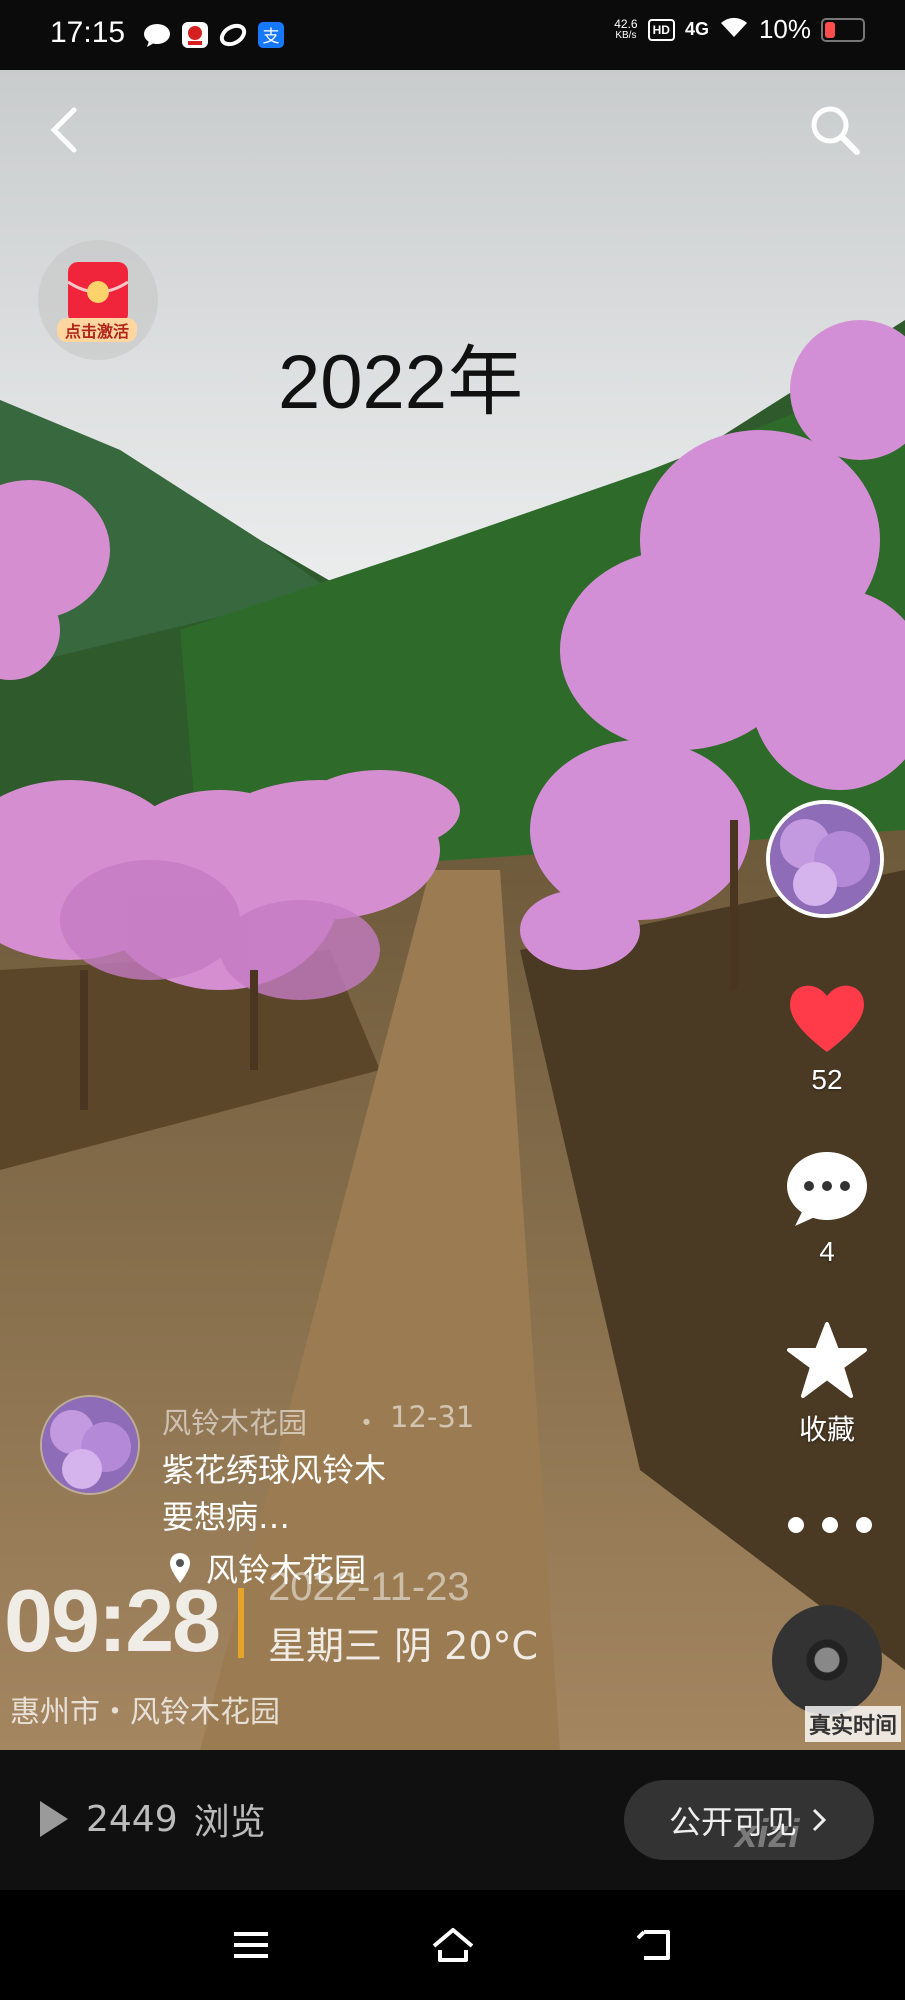 The width and height of the screenshot is (905, 2000). What do you see at coordinates (767, 1834) in the screenshot?
I see `site-watermark: xizi` at bounding box center [767, 1834].